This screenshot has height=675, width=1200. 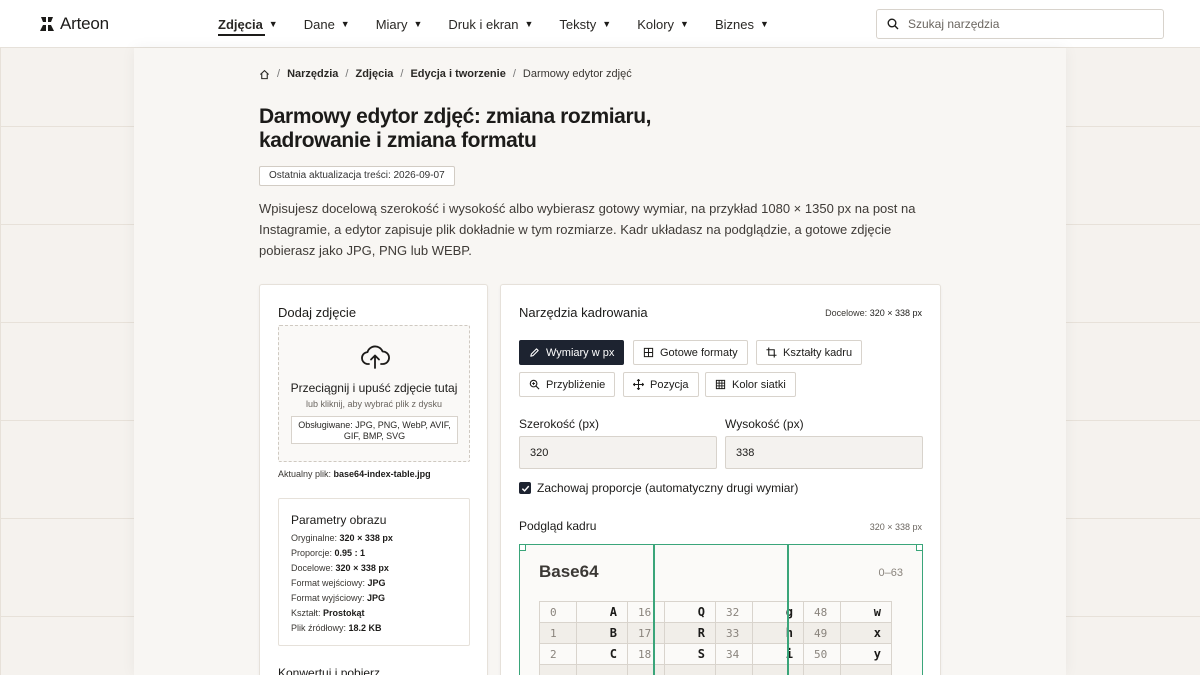 What do you see at coordinates (380, 568) in the screenshot?
I see `param-row: Docelowe: 320 × 338 px` at bounding box center [380, 568].